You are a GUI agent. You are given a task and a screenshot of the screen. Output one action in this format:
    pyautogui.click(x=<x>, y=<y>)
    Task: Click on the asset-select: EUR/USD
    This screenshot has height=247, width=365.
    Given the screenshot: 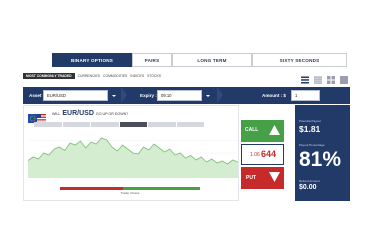 What is the action you would take?
    pyautogui.click(x=75, y=95)
    